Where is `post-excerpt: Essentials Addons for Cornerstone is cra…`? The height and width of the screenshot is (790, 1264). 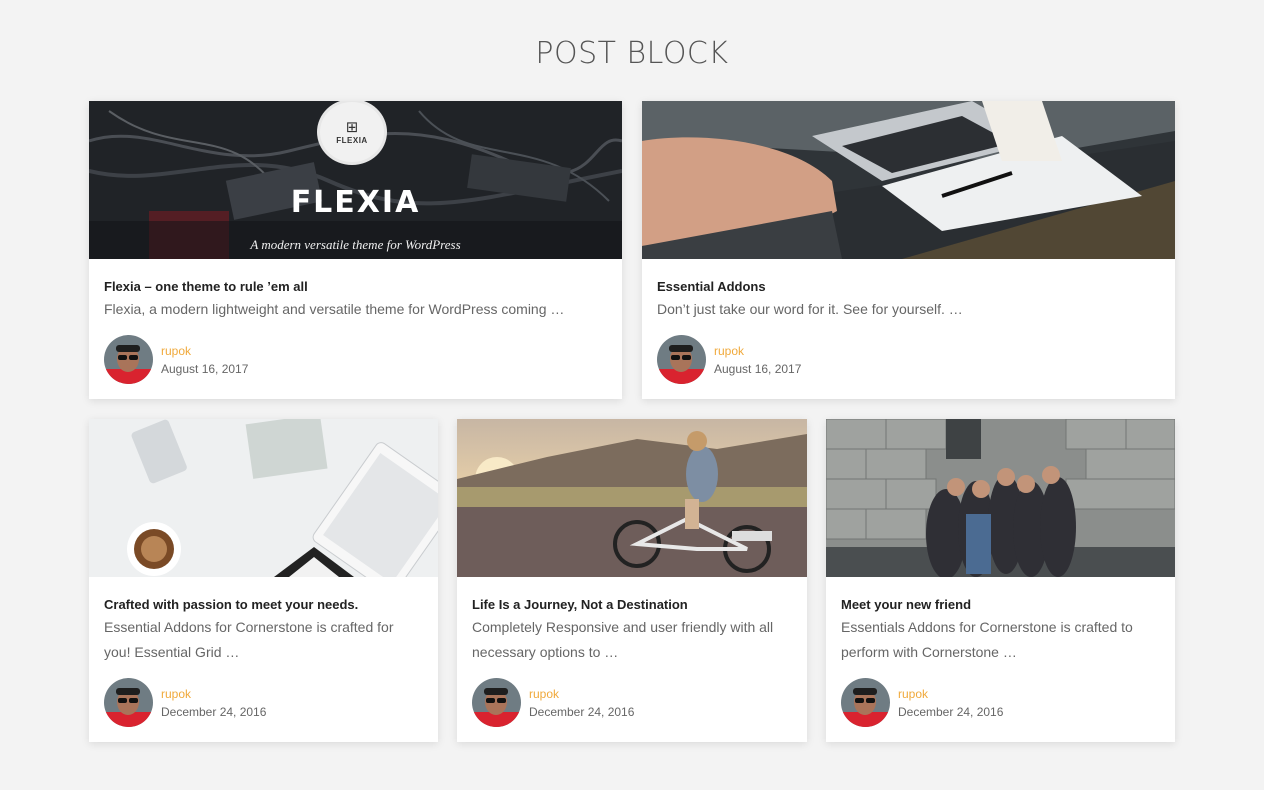
post-excerpt: Essentials Addons for Cornerstone is cra… is located at coordinates (987, 639).